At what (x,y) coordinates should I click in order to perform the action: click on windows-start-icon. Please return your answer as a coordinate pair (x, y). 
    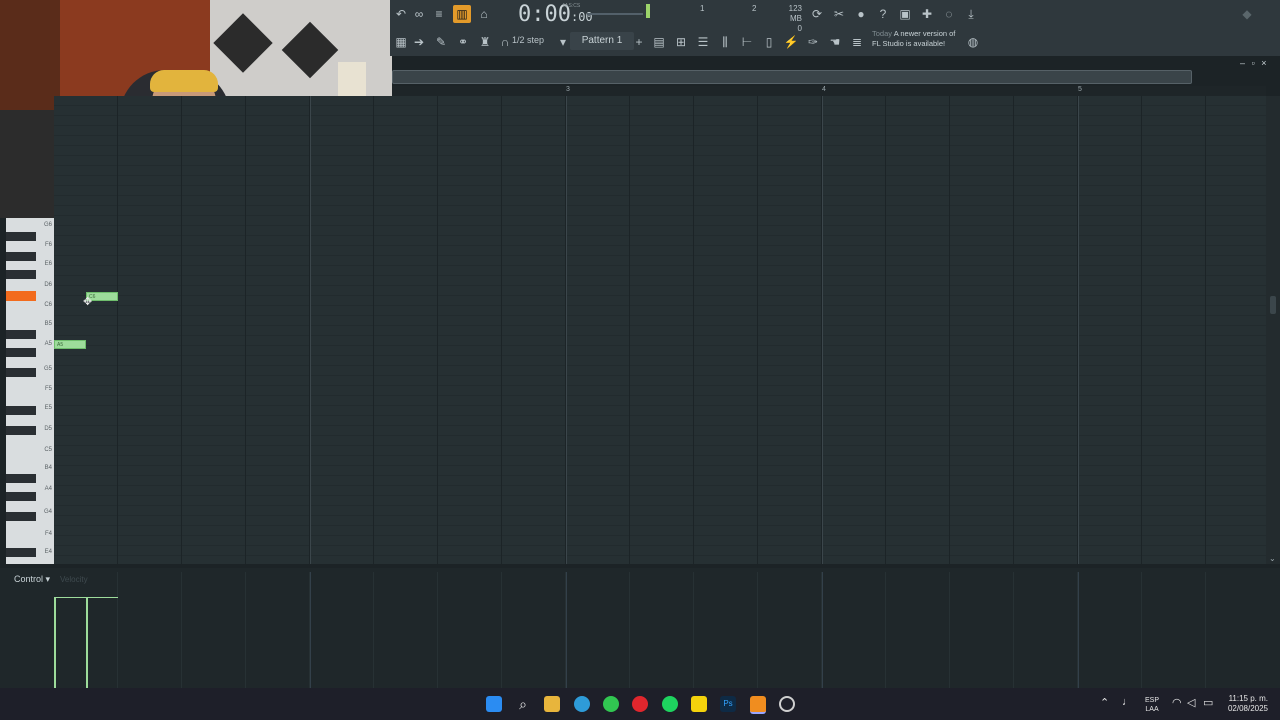
    Looking at the image, I should click on (494, 704).